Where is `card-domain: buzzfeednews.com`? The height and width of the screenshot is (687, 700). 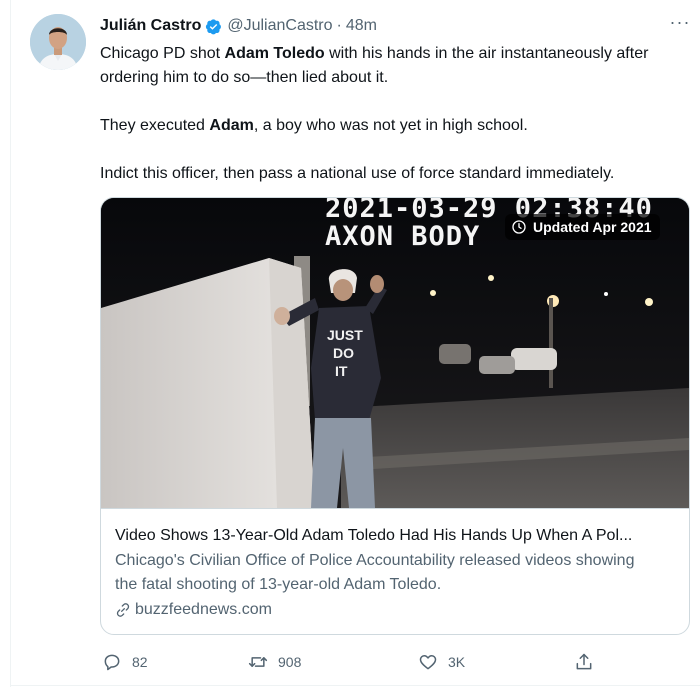
card-domain: buzzfeednews.com is located at coordinates (193, 610).